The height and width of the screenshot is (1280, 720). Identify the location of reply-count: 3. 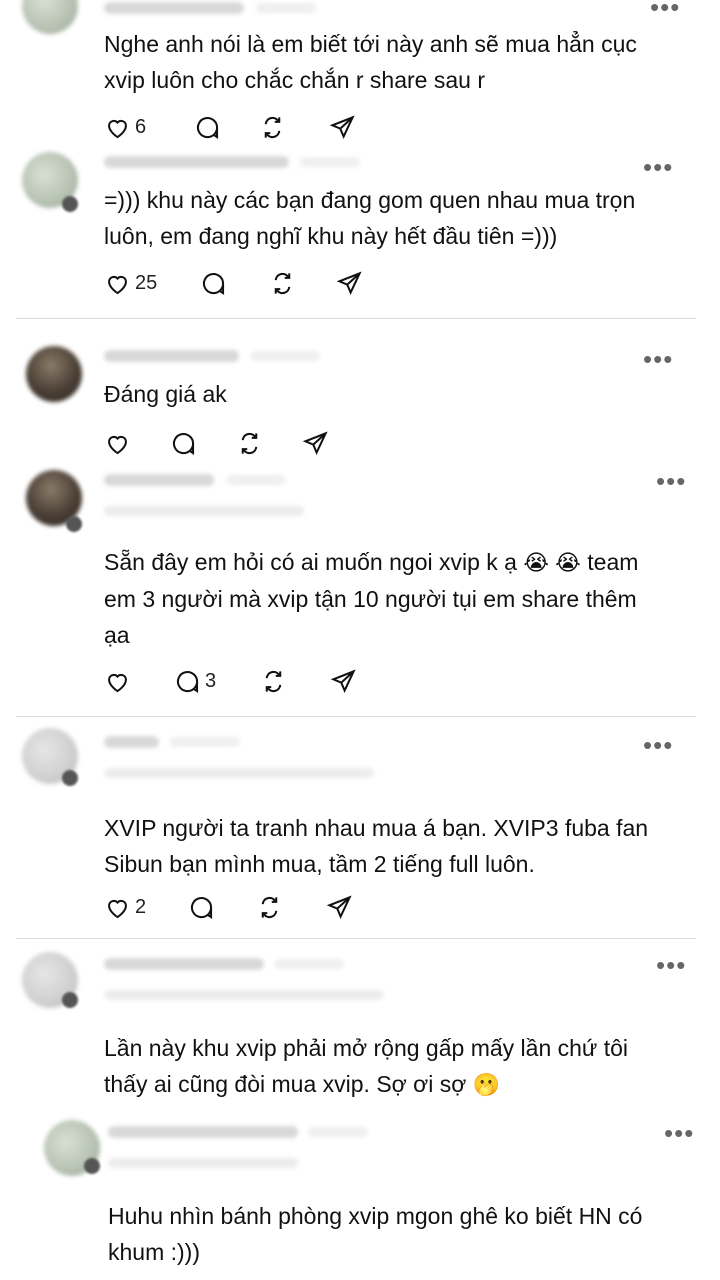
(211, 680).